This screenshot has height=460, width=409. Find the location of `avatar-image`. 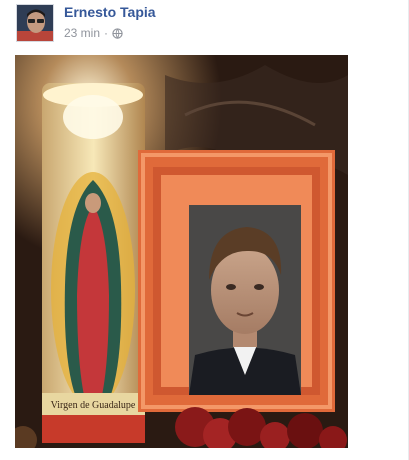

avatar-image is located at coordinates (35, 23).